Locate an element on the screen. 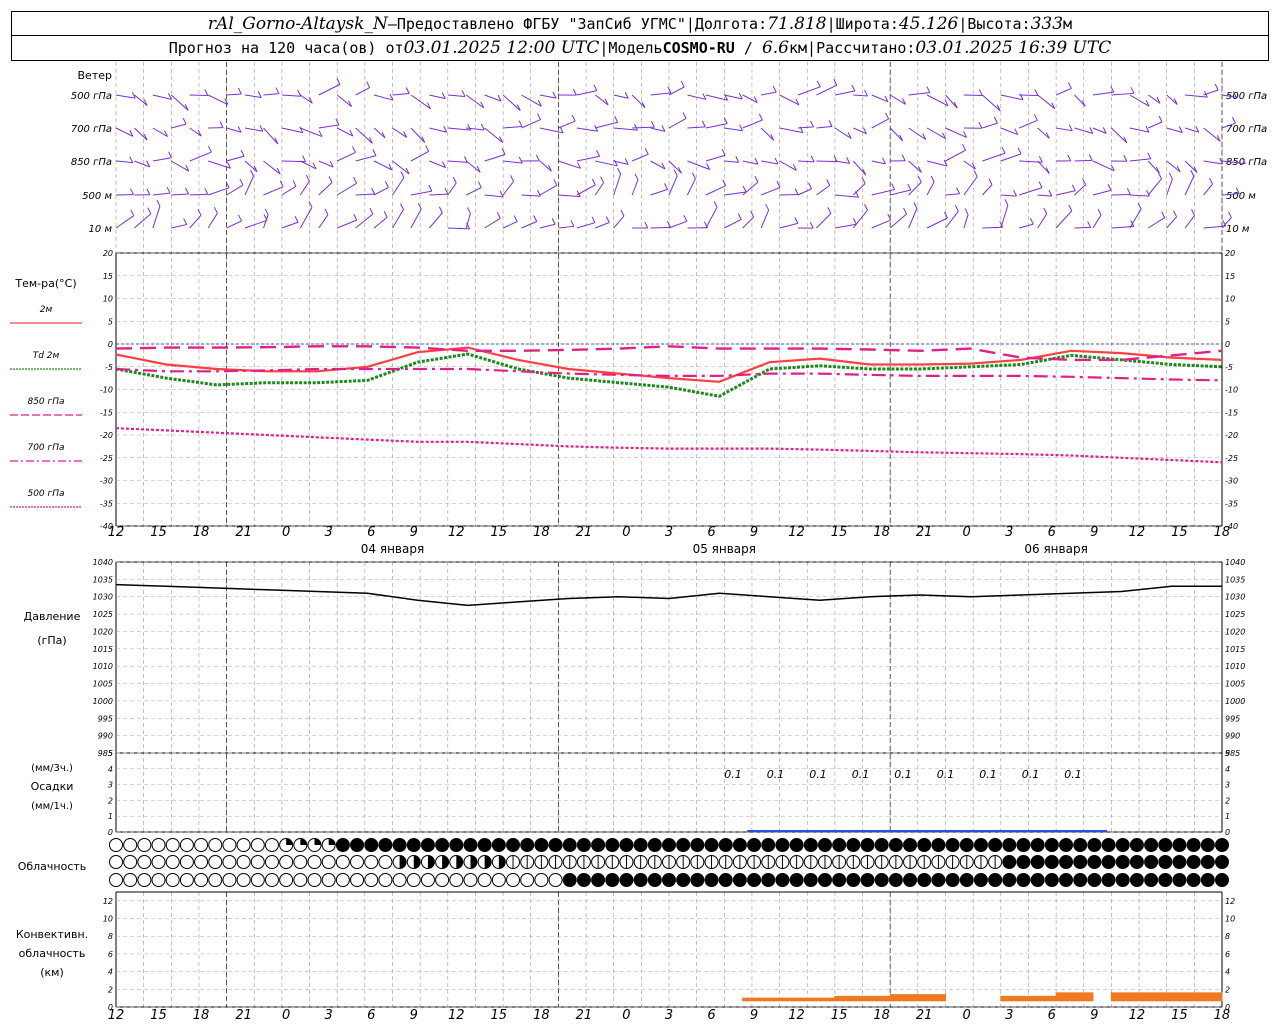 The height and width of the screenshot is (1024, 1280). cloud-title: Облачность is located at coordinates (52, 866).